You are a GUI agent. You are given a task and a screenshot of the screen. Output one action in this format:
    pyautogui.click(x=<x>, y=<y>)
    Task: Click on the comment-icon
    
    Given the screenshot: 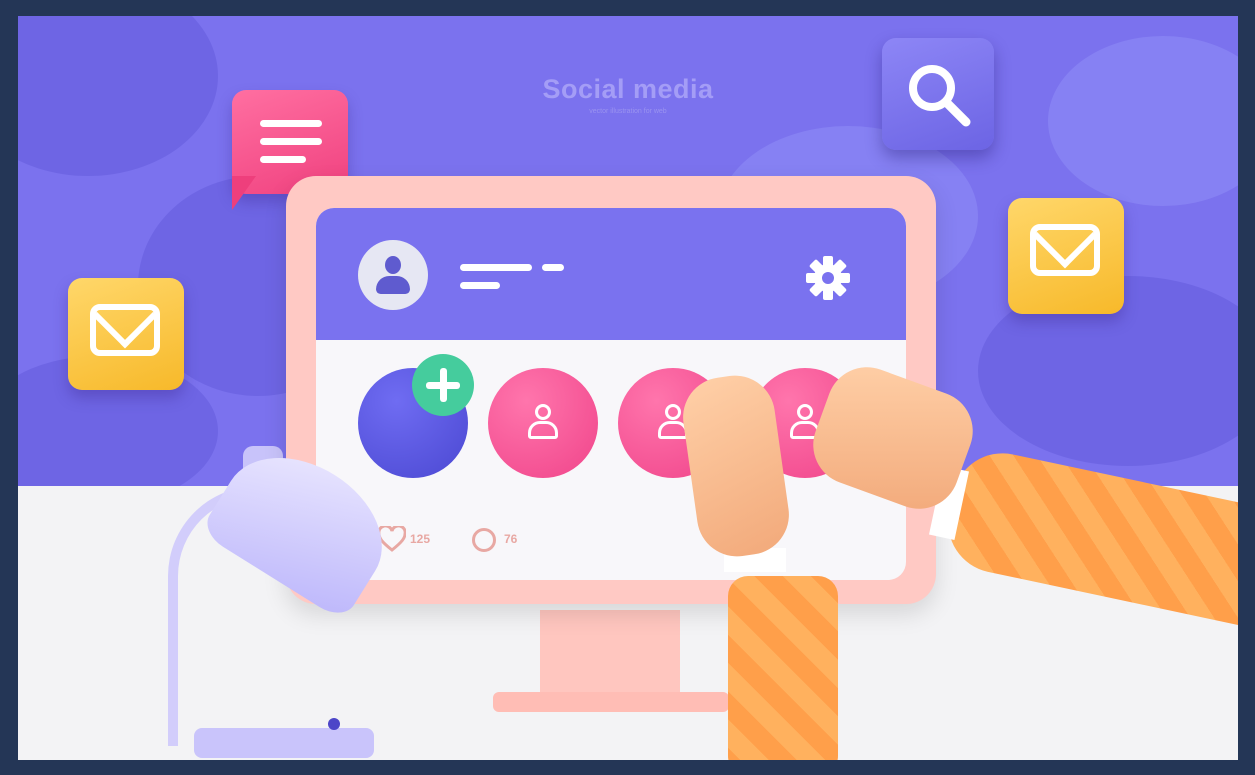 What is the action you would take?
    pyautogui.click(x=484, y=540)
    